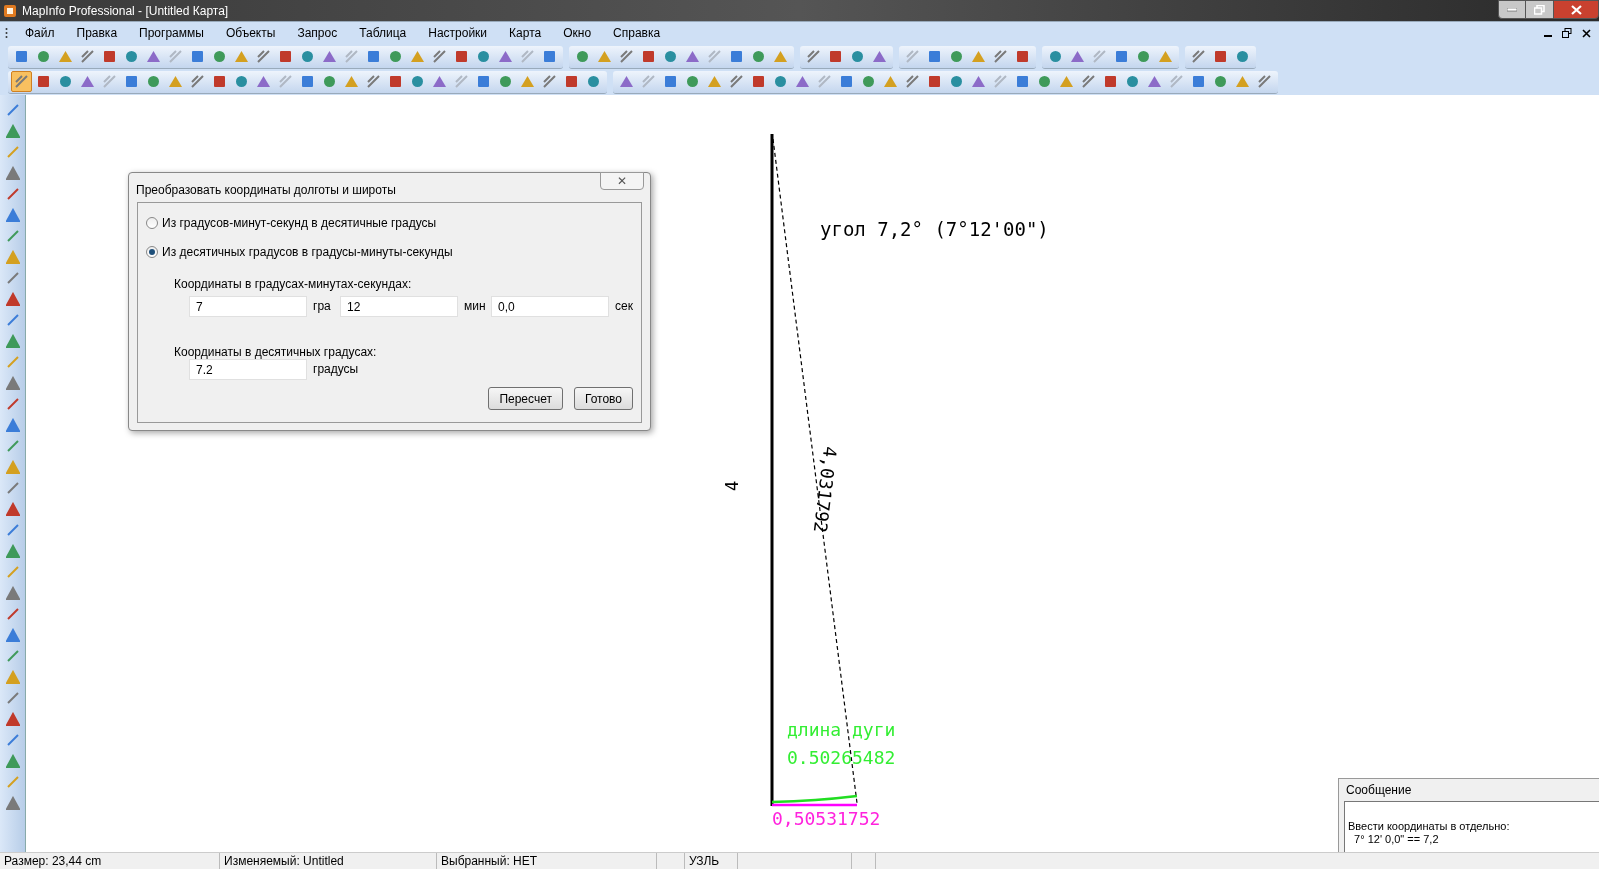 The height and width of the screenshot is (869, 1599). What do you see at coordinates (825, 489) in the screenshot?
I see `hypotenuse-length-label: 4,031792` at bounding box center [825, 489].